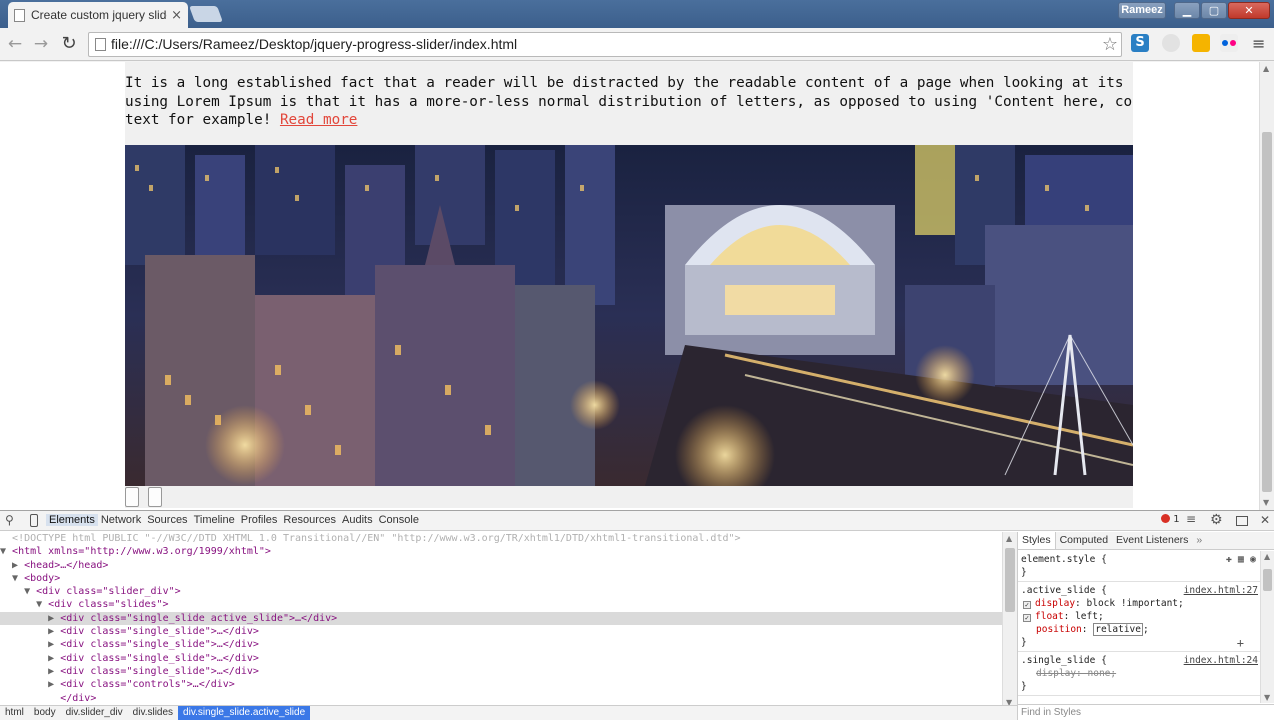  Describe the element at coordinates (1049, 616) in the screenshot. I see `property-name: float` at that location.